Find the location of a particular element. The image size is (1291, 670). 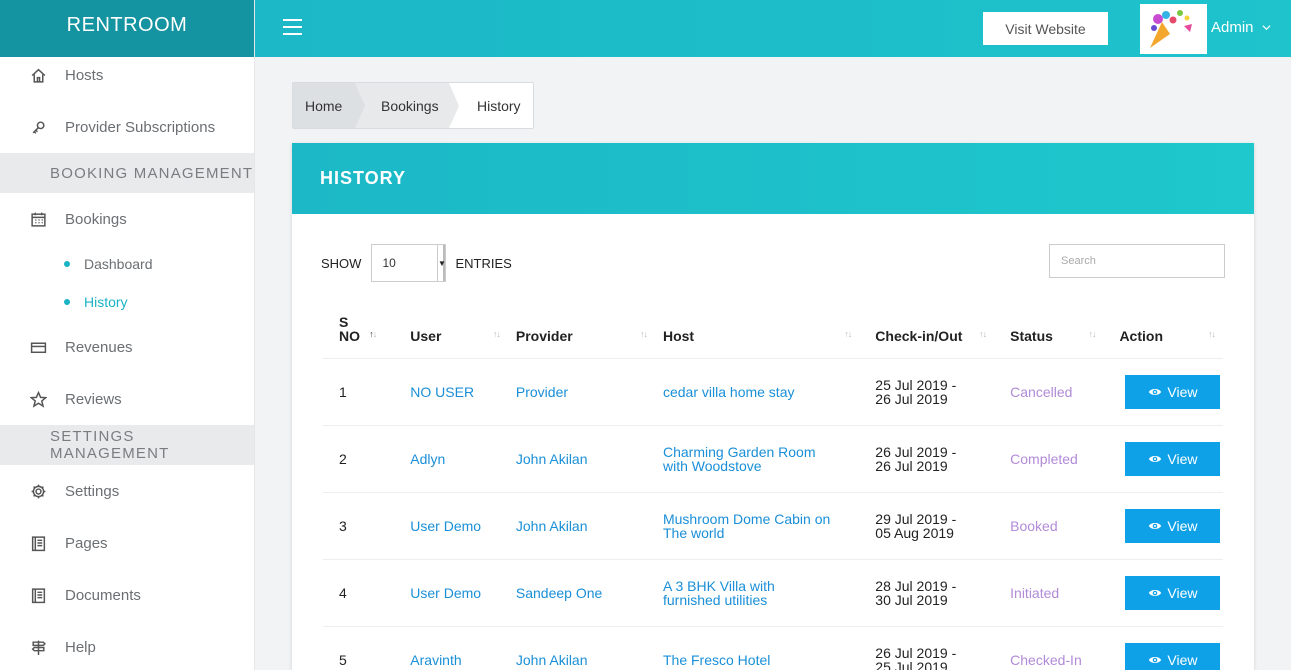

cell-host-link: Charming Garden Room with Woodstove is located at coordinates (757, 459).